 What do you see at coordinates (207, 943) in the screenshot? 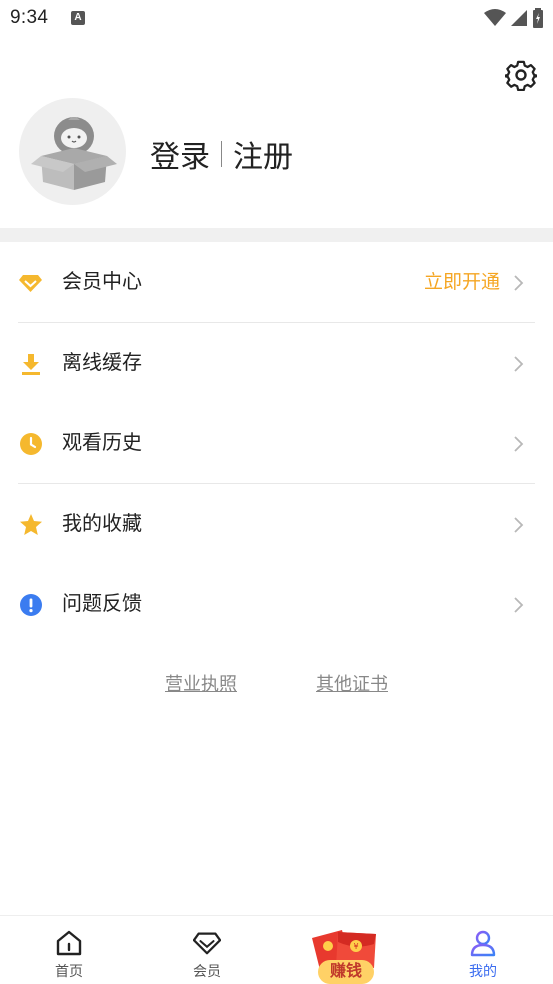
I see `diamond-outline-icon` at bounding box center [207, 943].